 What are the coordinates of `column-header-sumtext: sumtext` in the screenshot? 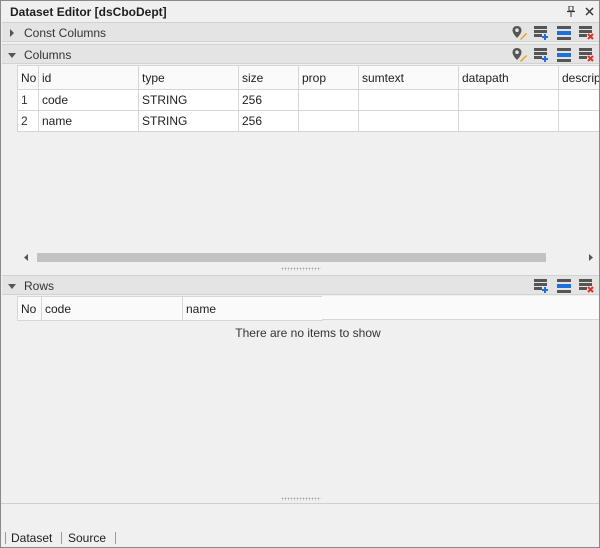 It's located at (408, 77).